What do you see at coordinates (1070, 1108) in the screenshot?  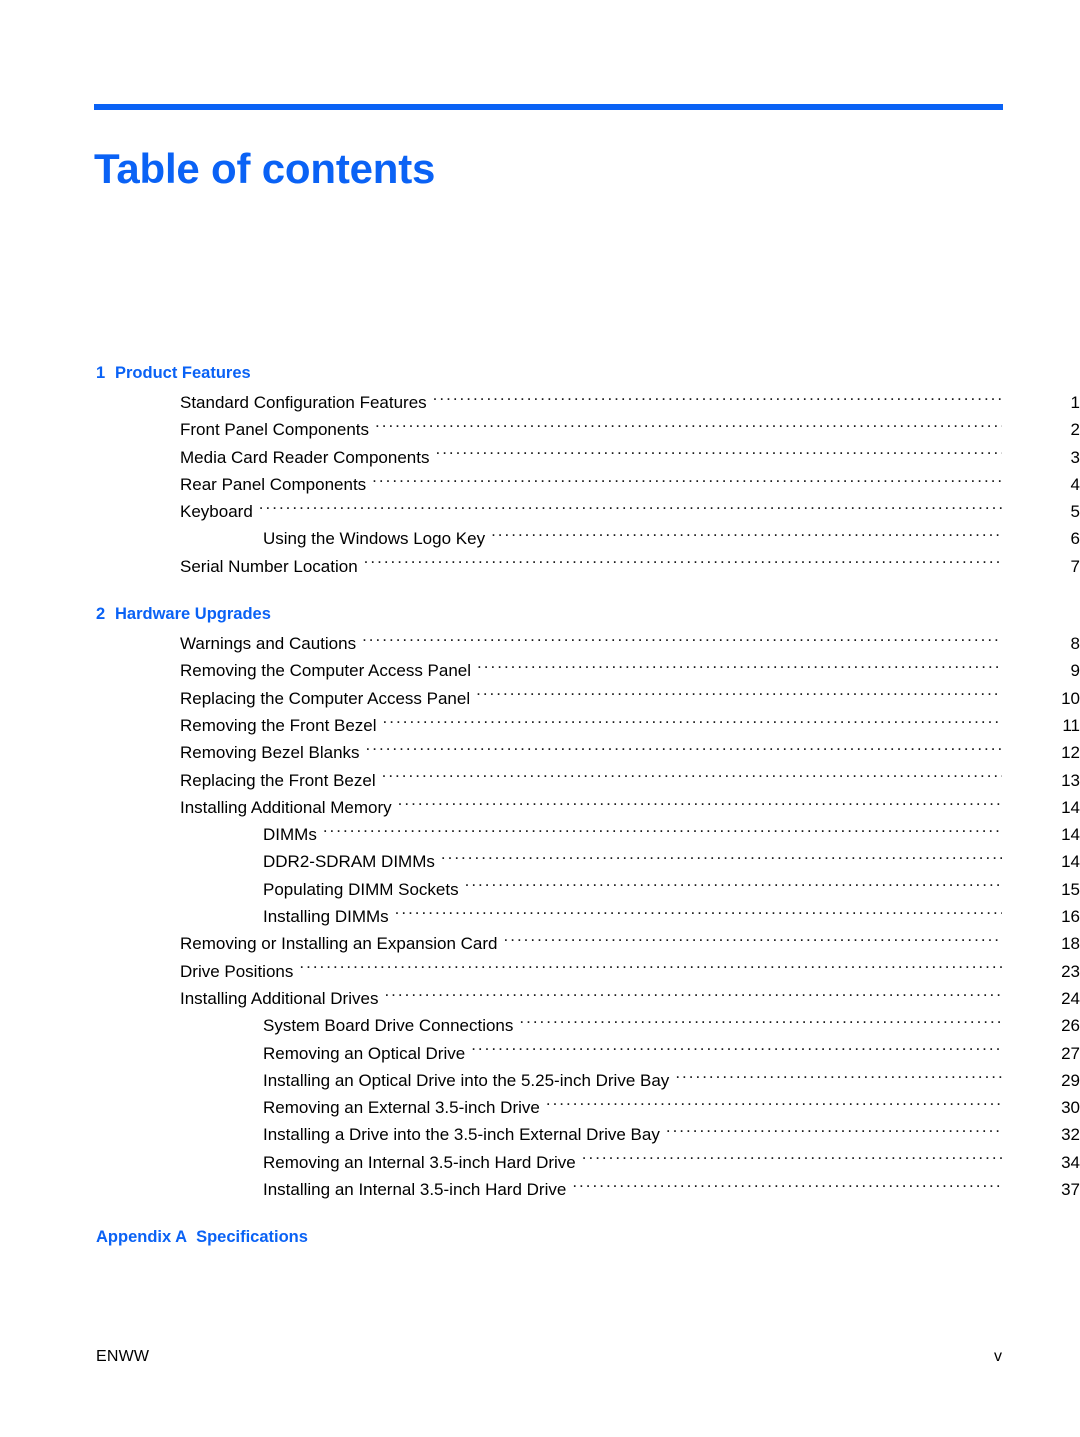 I see `toc-entry-page-number: 30` at bounding box center [1070, 1108].